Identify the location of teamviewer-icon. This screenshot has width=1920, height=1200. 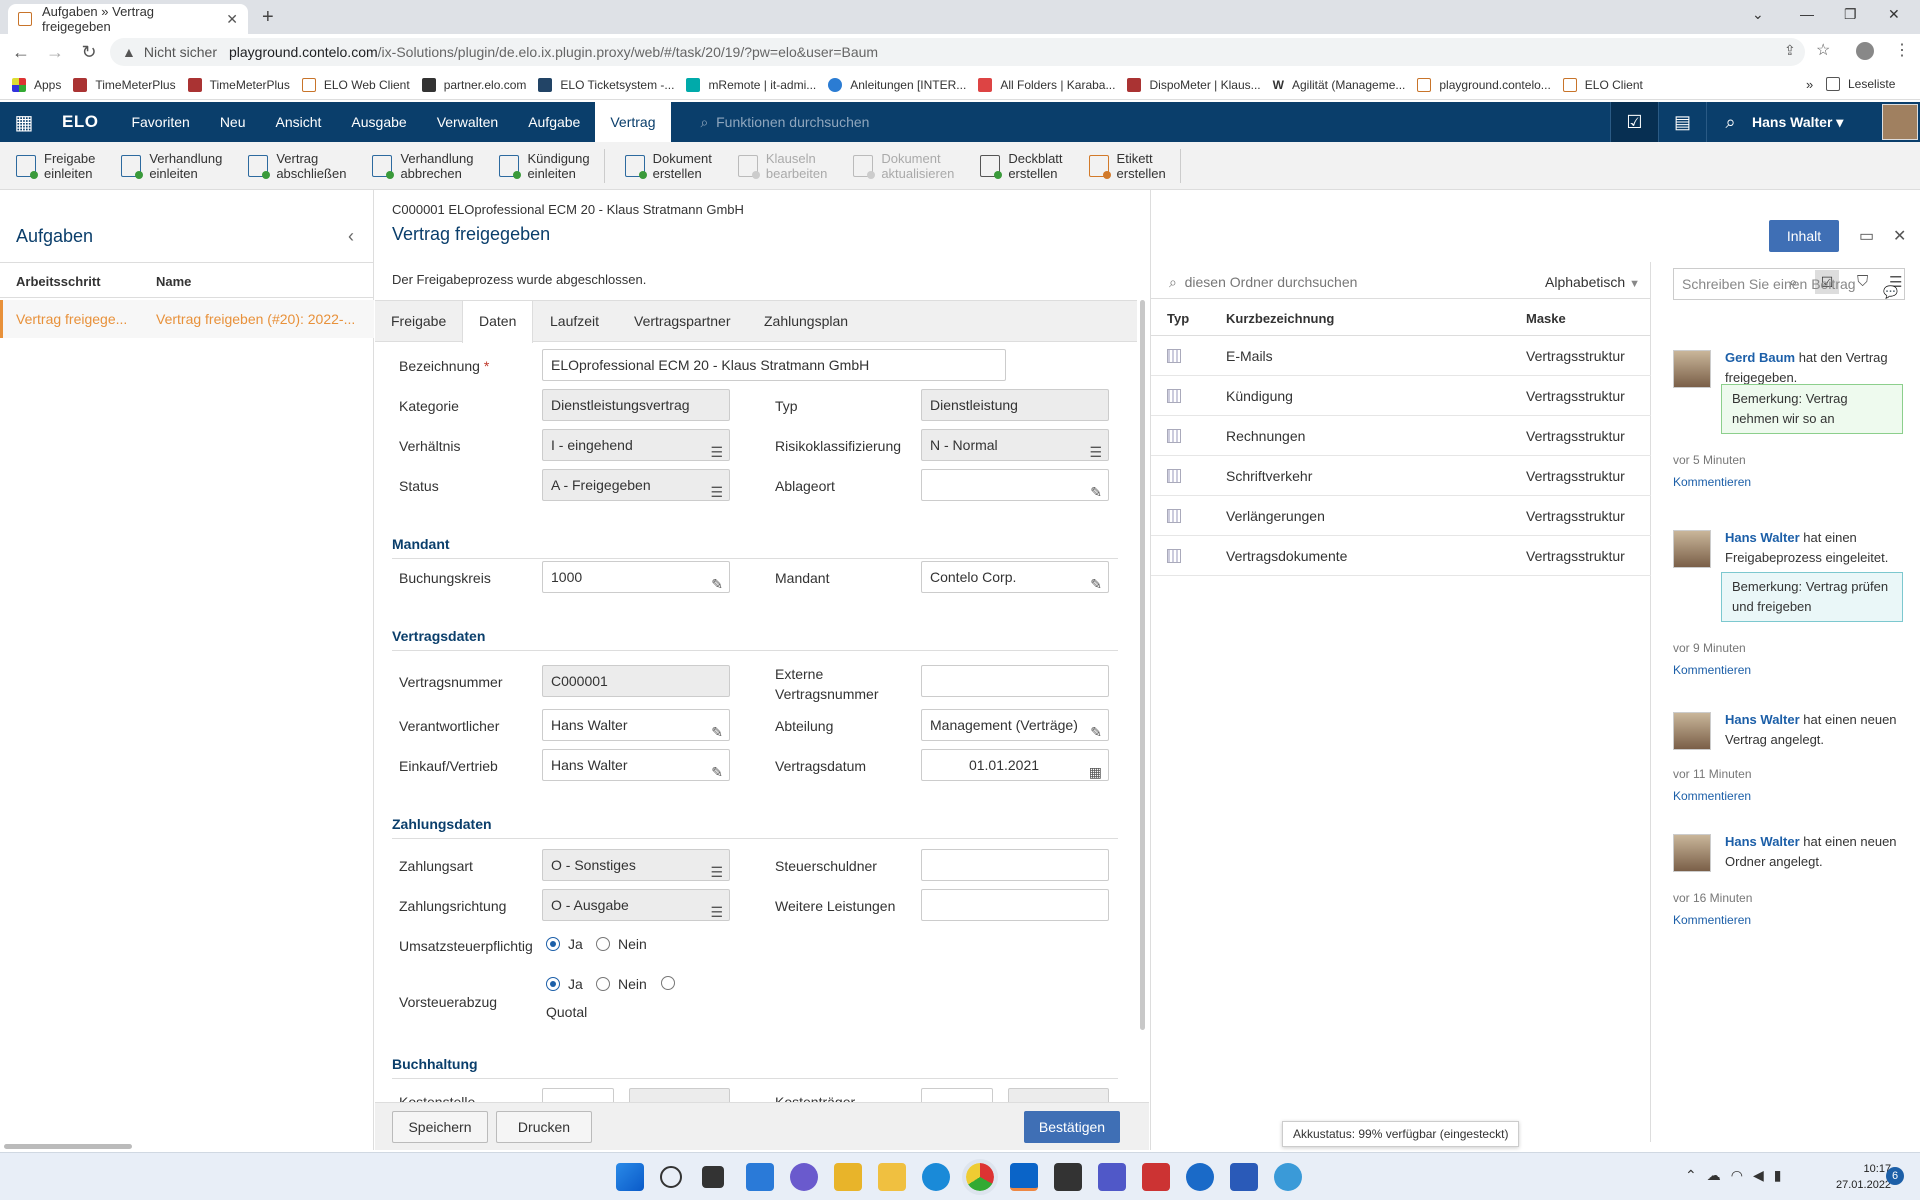
(1200, 1177).